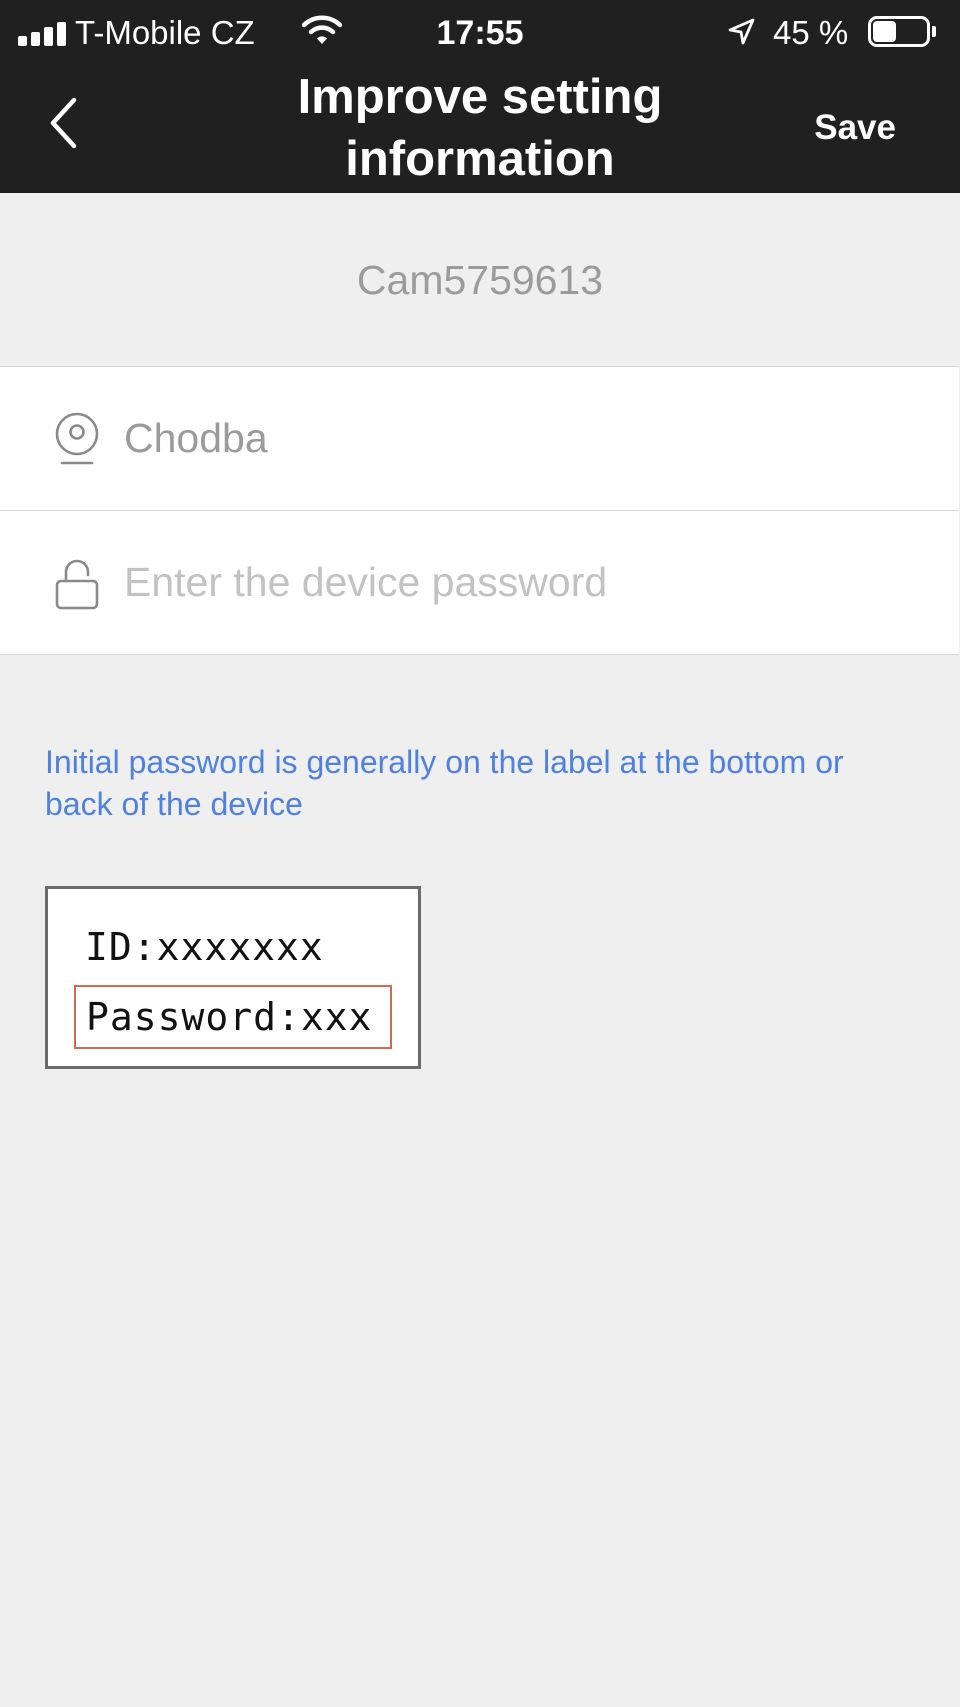 The height and width of the screenshot is (1707, 960). What do you see at coordinates (229, 1017) in the screenshot?
I see `label-password-line: Password:xxx` at bounding box center [229, 1017].